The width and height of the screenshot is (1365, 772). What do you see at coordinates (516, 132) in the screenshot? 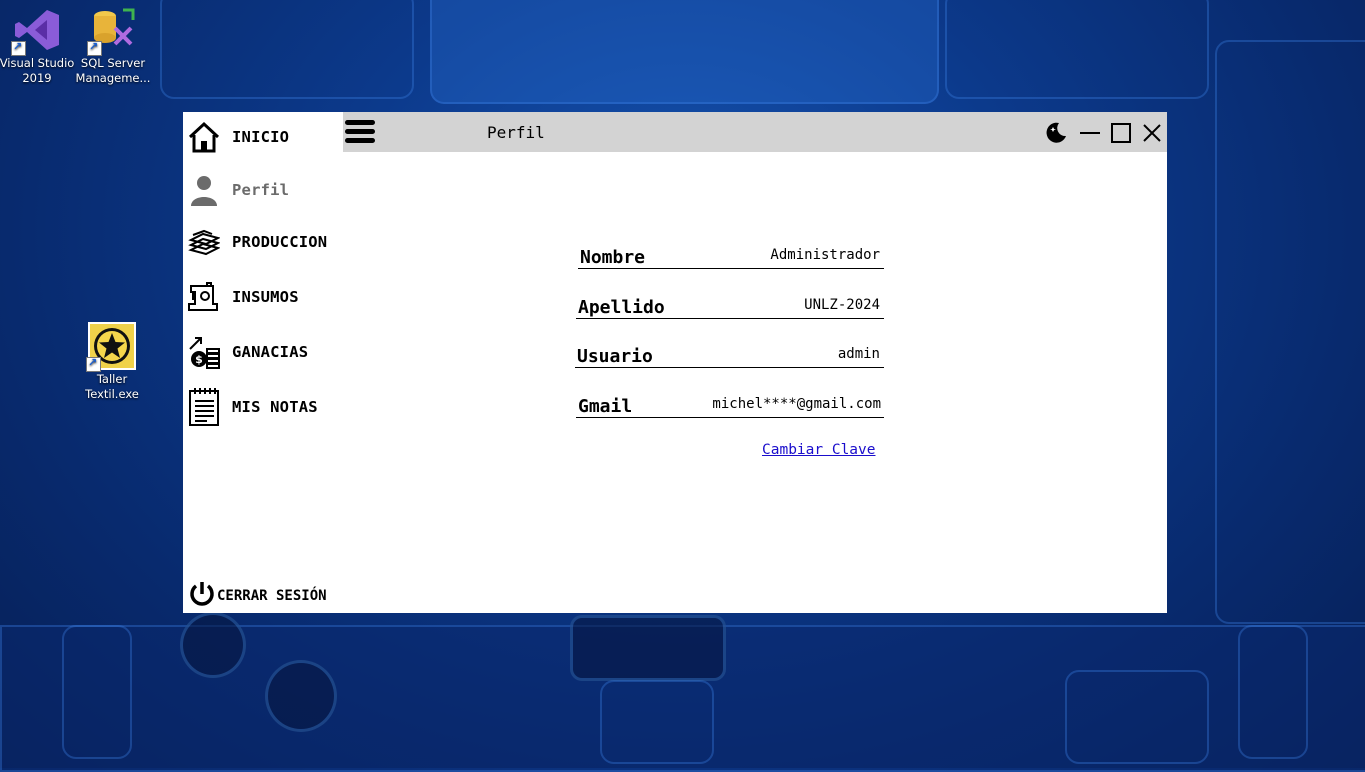
I see `page-title: Perfil` at bounding box center [516, 132].